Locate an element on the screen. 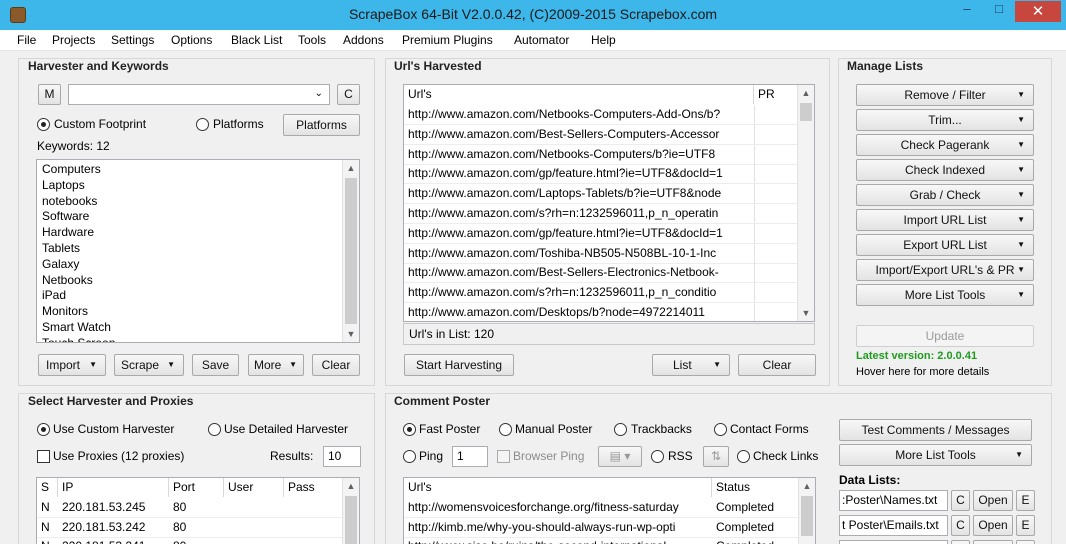 The image size is (1066, 544). rss-settings-button: ⇅ is located at coordinates (716, 456).